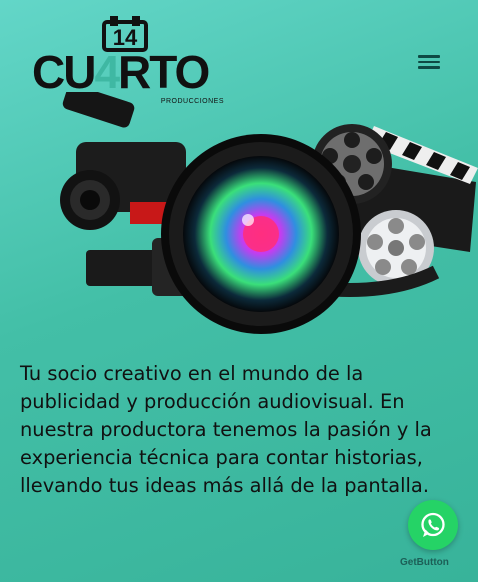 The height and width of the screenshot is (582, 478). What do you see at coordinates (107, 72) in the screenshot?
I see `logo-highlight: 4` at bounding box center [107, 72].